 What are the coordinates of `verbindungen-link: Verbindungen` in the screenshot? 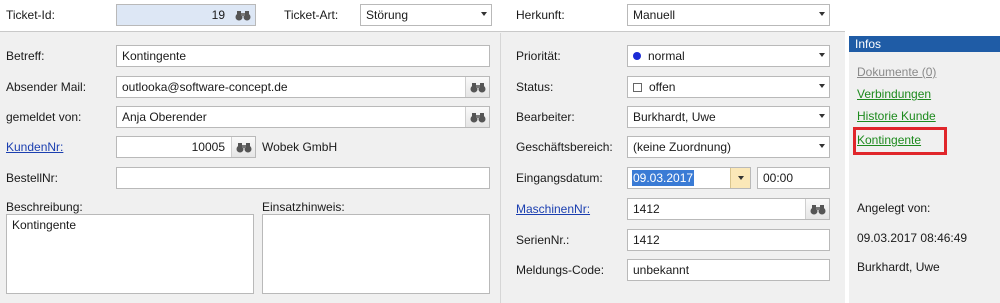 It's located at (894, 94).